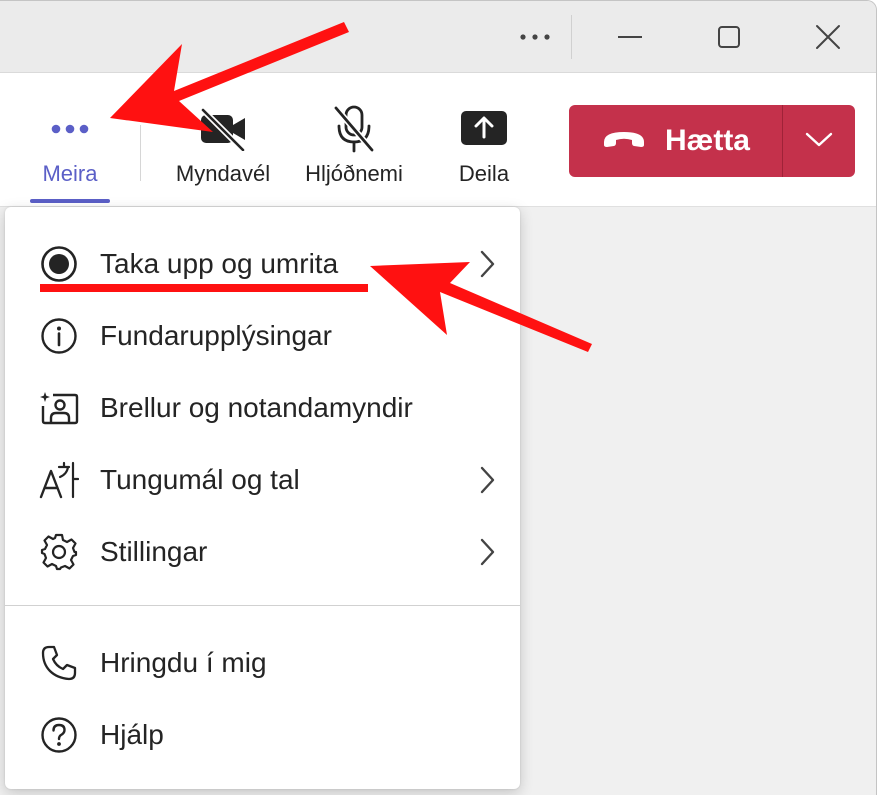 The height and width of the screenshot is (795, 879). Describe the element at coordinates (70, 201) in the screenshot. I see `more-active-indicator` at that location.